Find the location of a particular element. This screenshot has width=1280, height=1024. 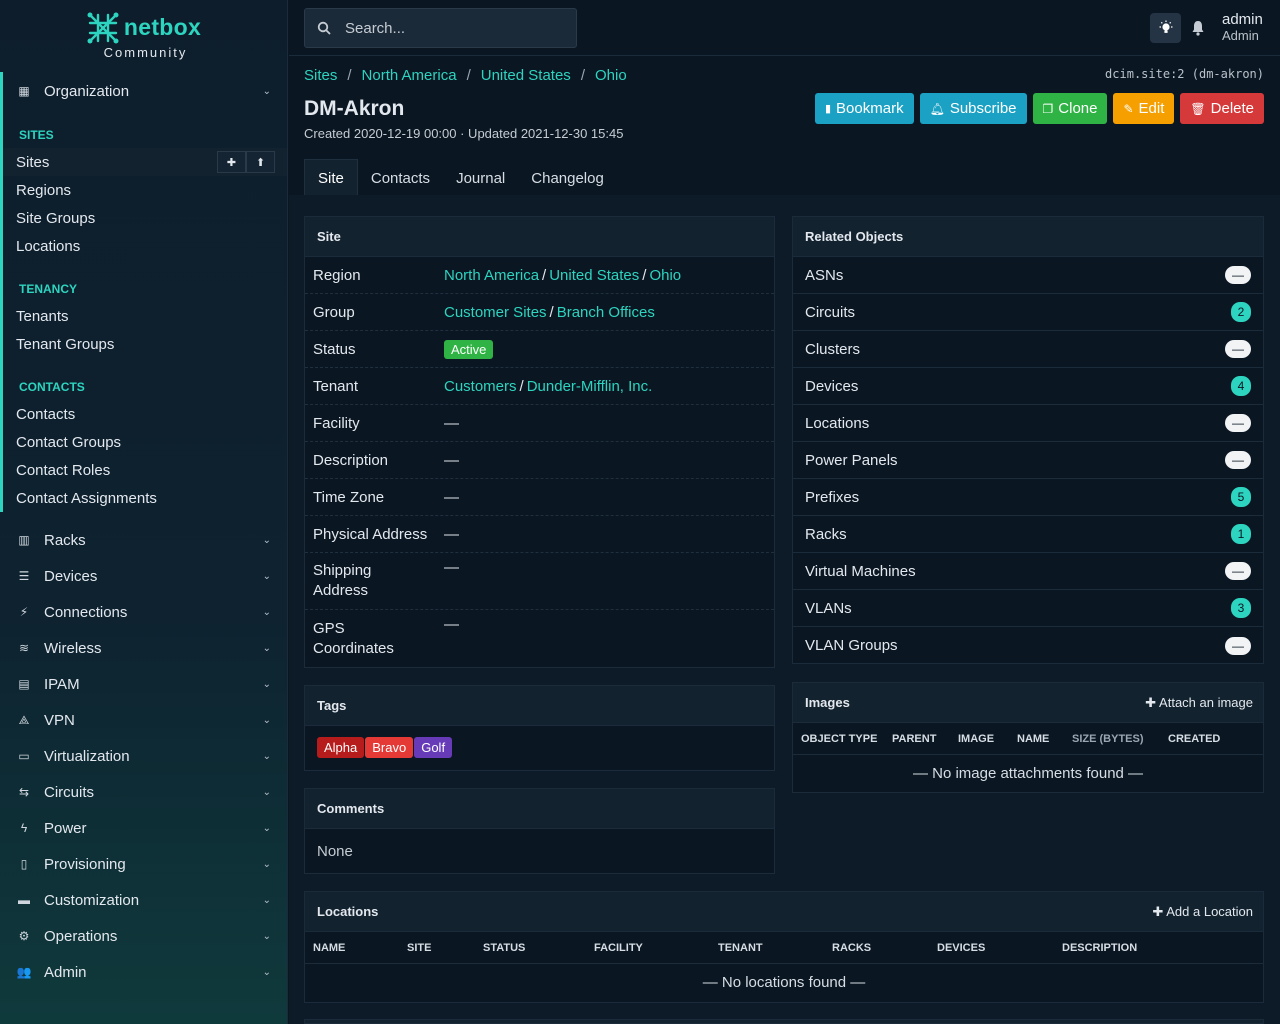

search-input is located at coordinates (445, 28).